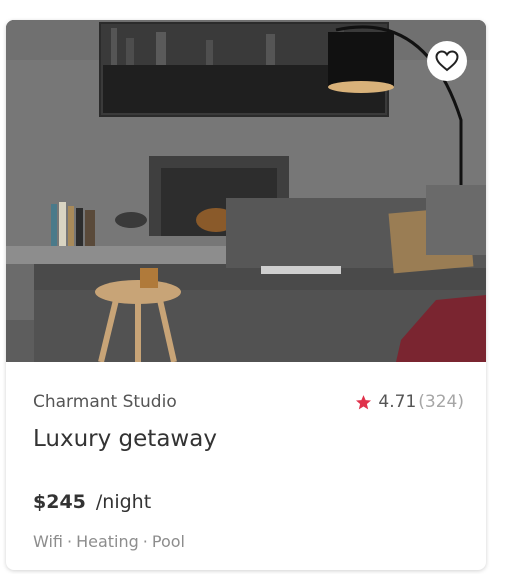 The width and height of the screenshot is (508, 574). Describe the element at coordinates (105, 402) in the screenshot. I see `listing-subtitle: Charmant Studio` at that location.